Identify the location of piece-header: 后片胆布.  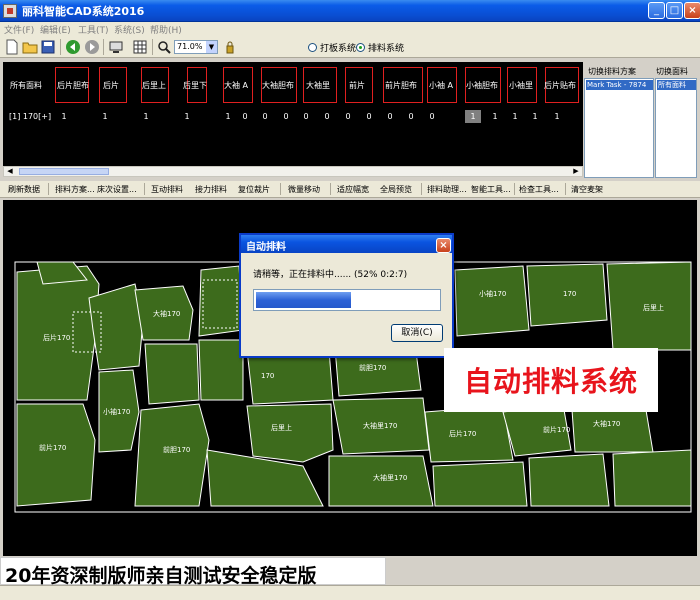
(73, 85).